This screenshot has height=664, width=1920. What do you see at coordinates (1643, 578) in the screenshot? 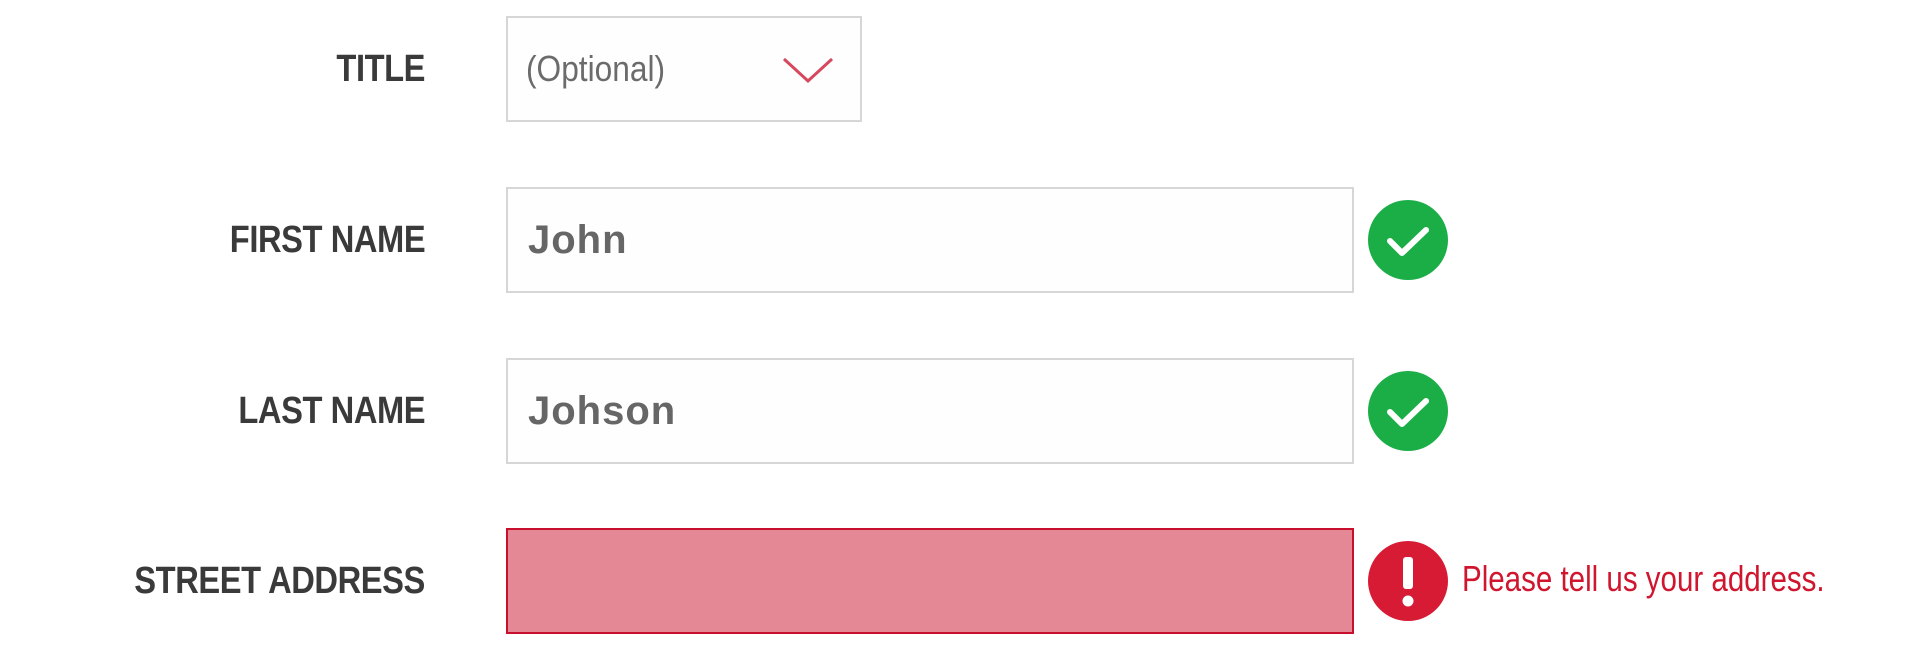
I see `street-address-error-message: Please tell us your address.` at bounding box center [1643, 578].